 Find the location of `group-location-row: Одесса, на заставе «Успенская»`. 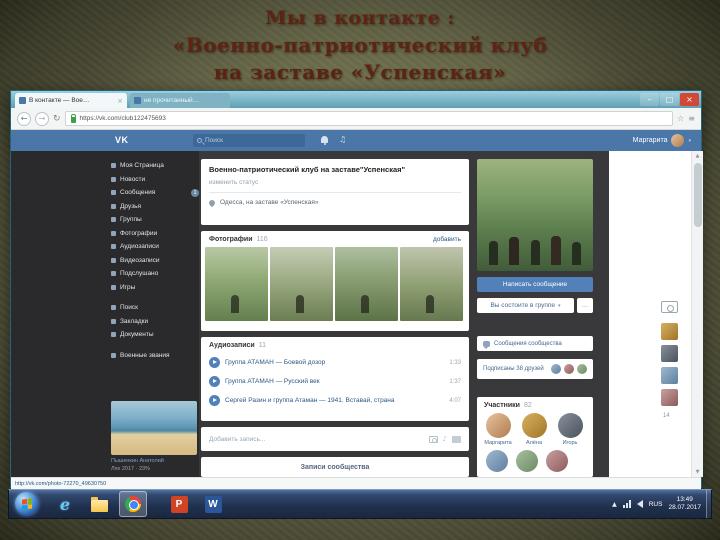

group-location-row: Одесса, на заставе «Успенская» is located at coordinates (334, 202).